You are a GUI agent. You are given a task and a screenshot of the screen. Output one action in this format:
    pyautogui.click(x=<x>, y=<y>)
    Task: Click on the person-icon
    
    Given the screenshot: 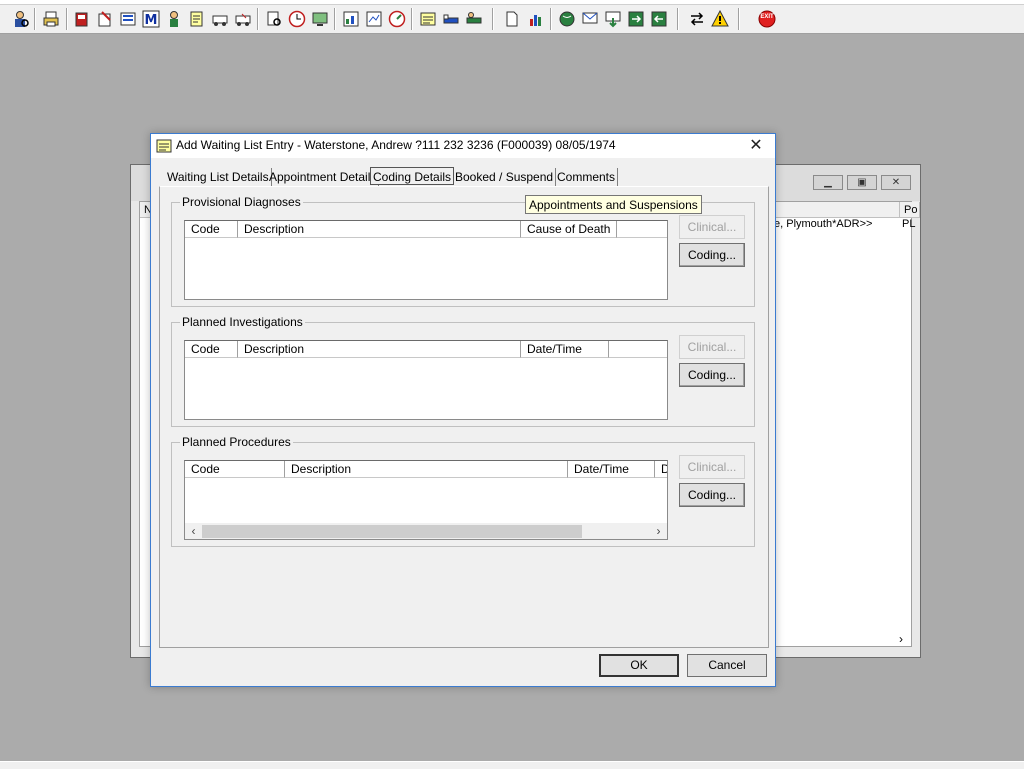 What is the action you would take?
    pyautogui.click(x=174, y=19)
    